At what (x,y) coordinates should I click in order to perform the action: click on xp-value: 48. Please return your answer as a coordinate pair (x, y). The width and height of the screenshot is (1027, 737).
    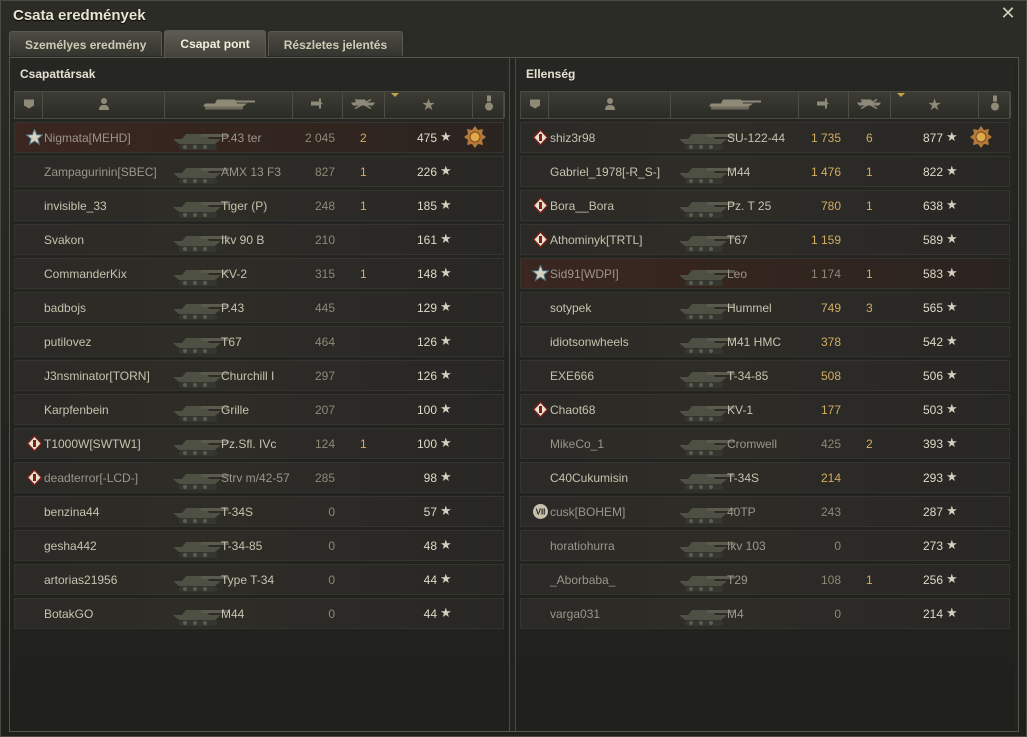
    Looking at the image, I should click on (430, 546).